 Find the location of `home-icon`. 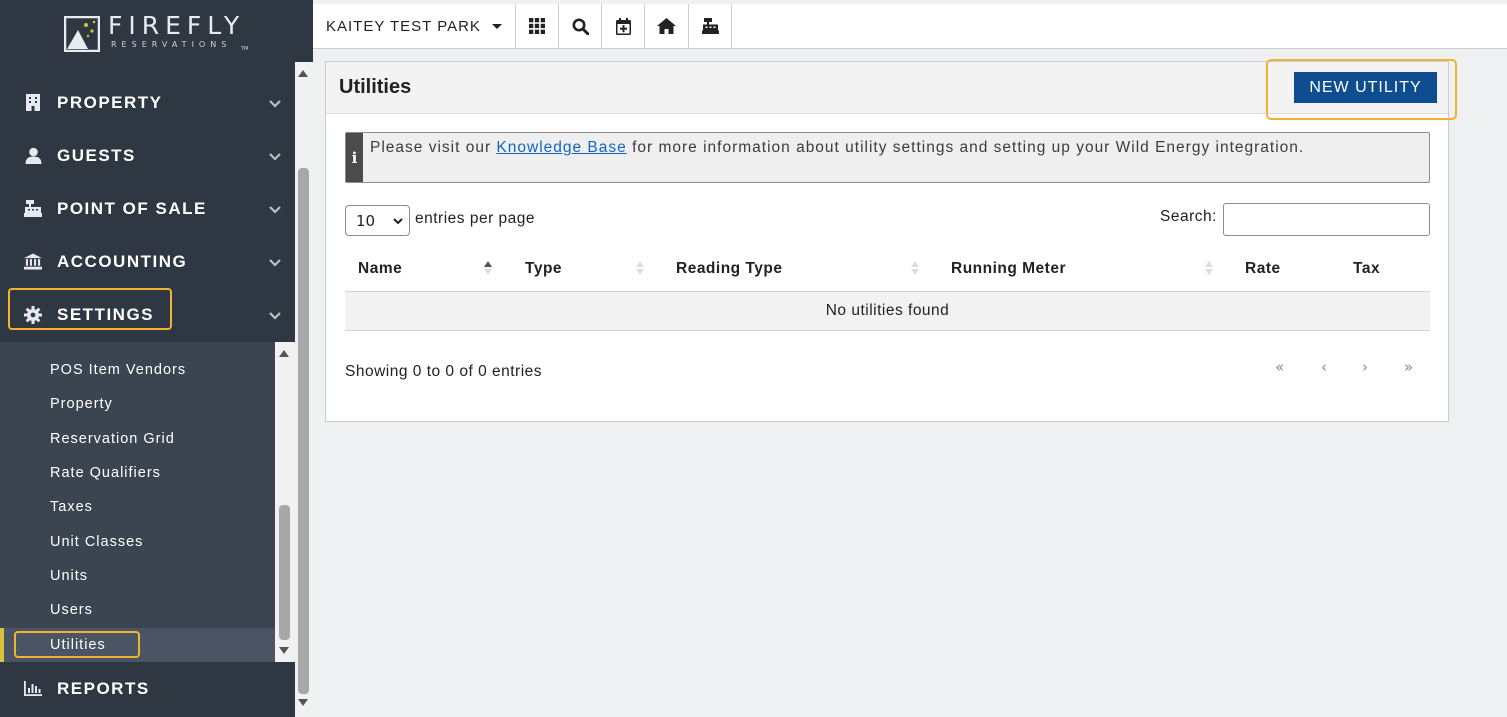

home-icon is located at coordinates (666, 26).